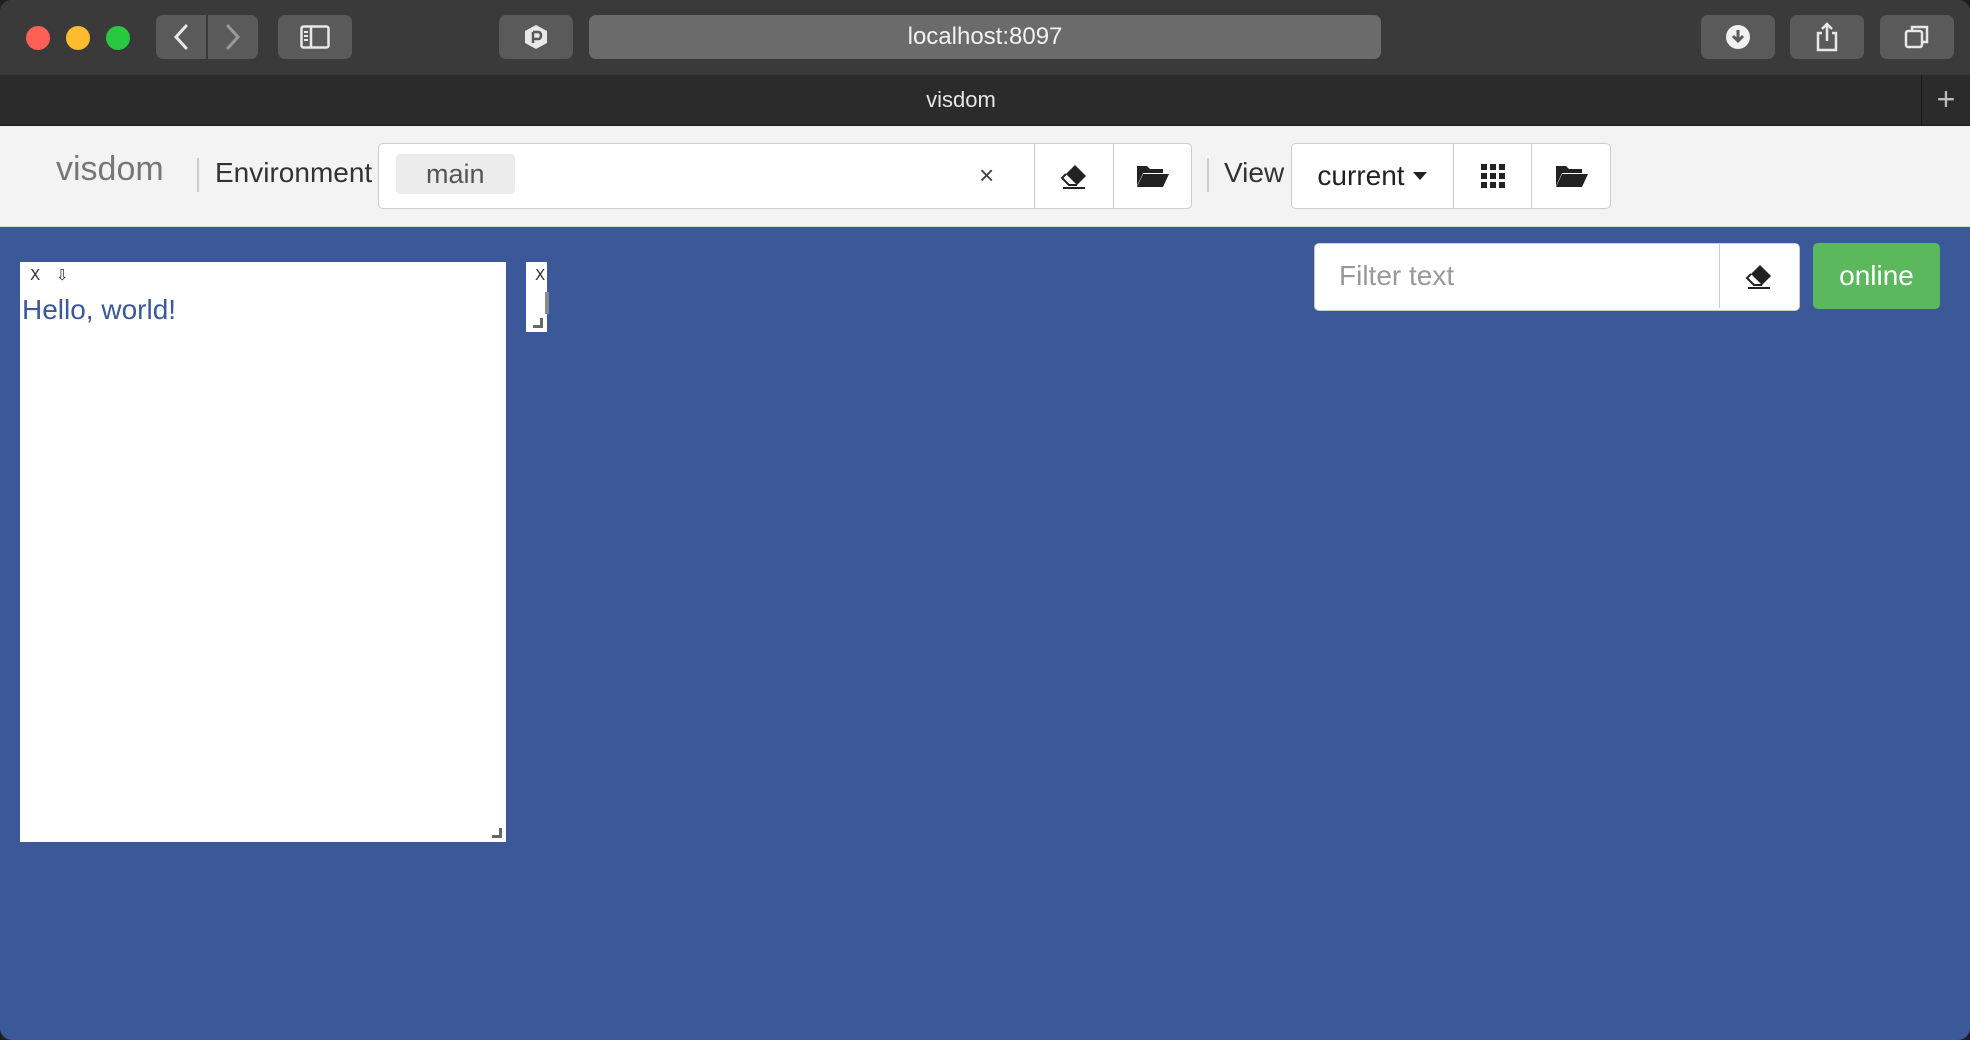  What do you see at coordinates (455, 174) in the screenshot?
I see `environment-tag-main: main` at bounding box center [455, 174].